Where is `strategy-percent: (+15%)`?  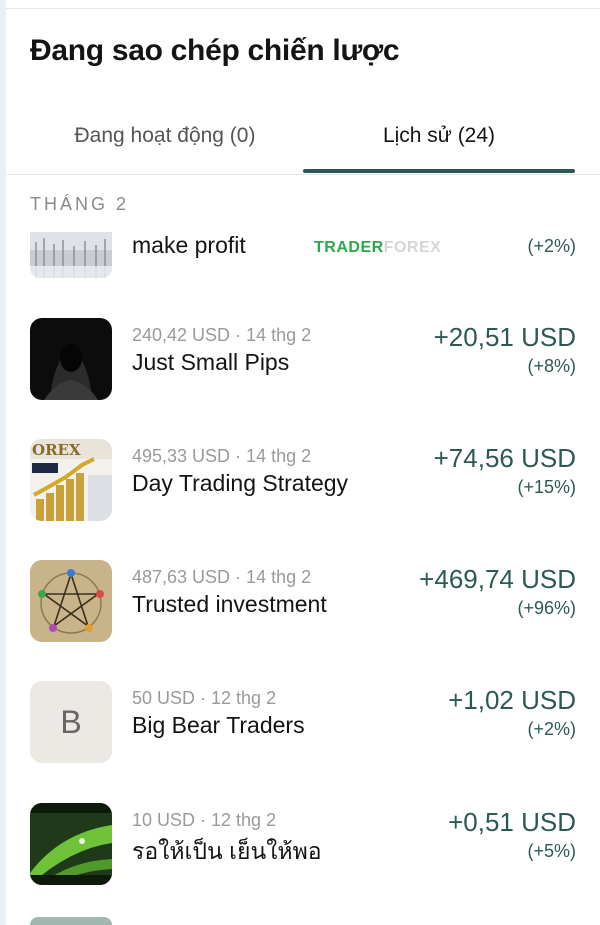 strategy-percent: (+15%) is located at coordinates (546, 487).